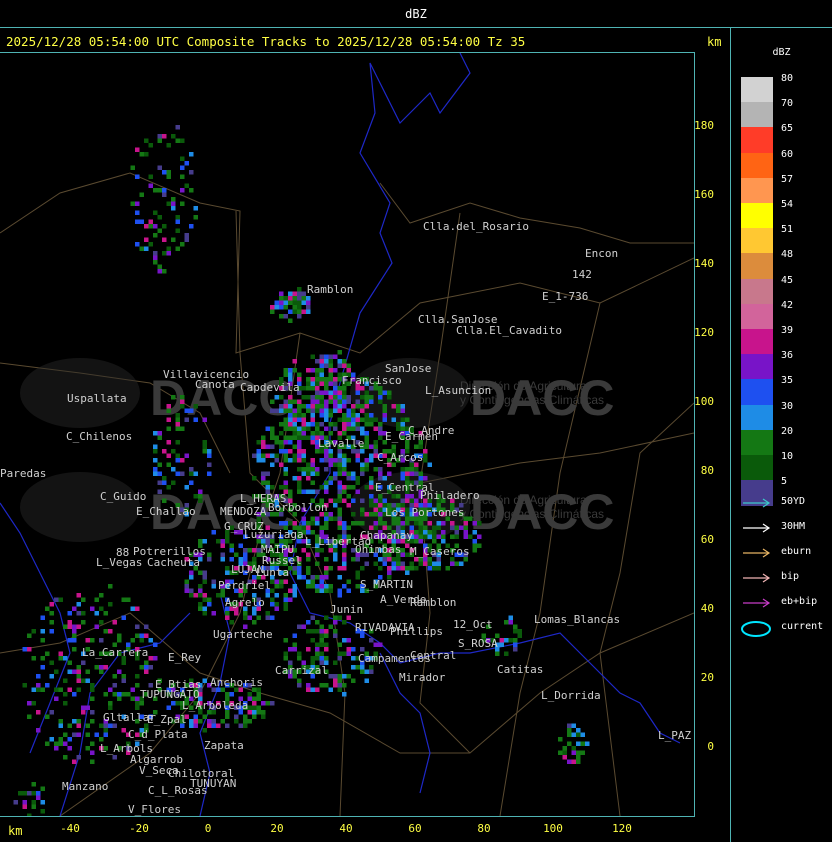 This screenshot has width=832, height=842. Describe the element at coordinates (347, 816) in the screenshot. I see `map-bottom-border` at that location.